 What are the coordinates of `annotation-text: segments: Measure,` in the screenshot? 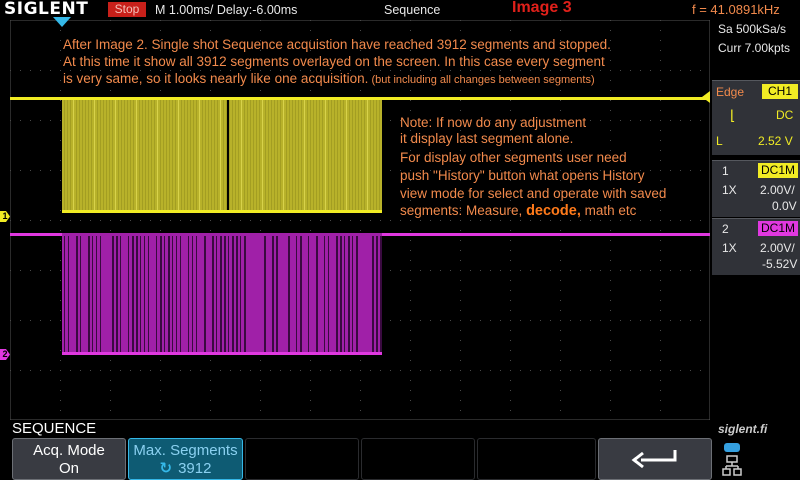 It's located at (463, 210).